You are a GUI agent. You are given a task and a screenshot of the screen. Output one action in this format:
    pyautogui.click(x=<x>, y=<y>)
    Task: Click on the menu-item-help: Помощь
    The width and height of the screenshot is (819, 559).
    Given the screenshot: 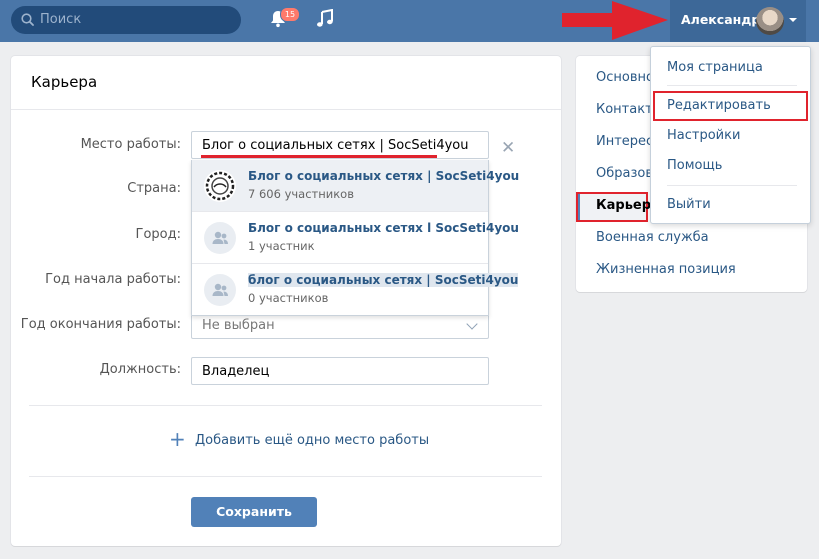 What is the action you would take?
    pyautogui.click(x=694, y=165)
    